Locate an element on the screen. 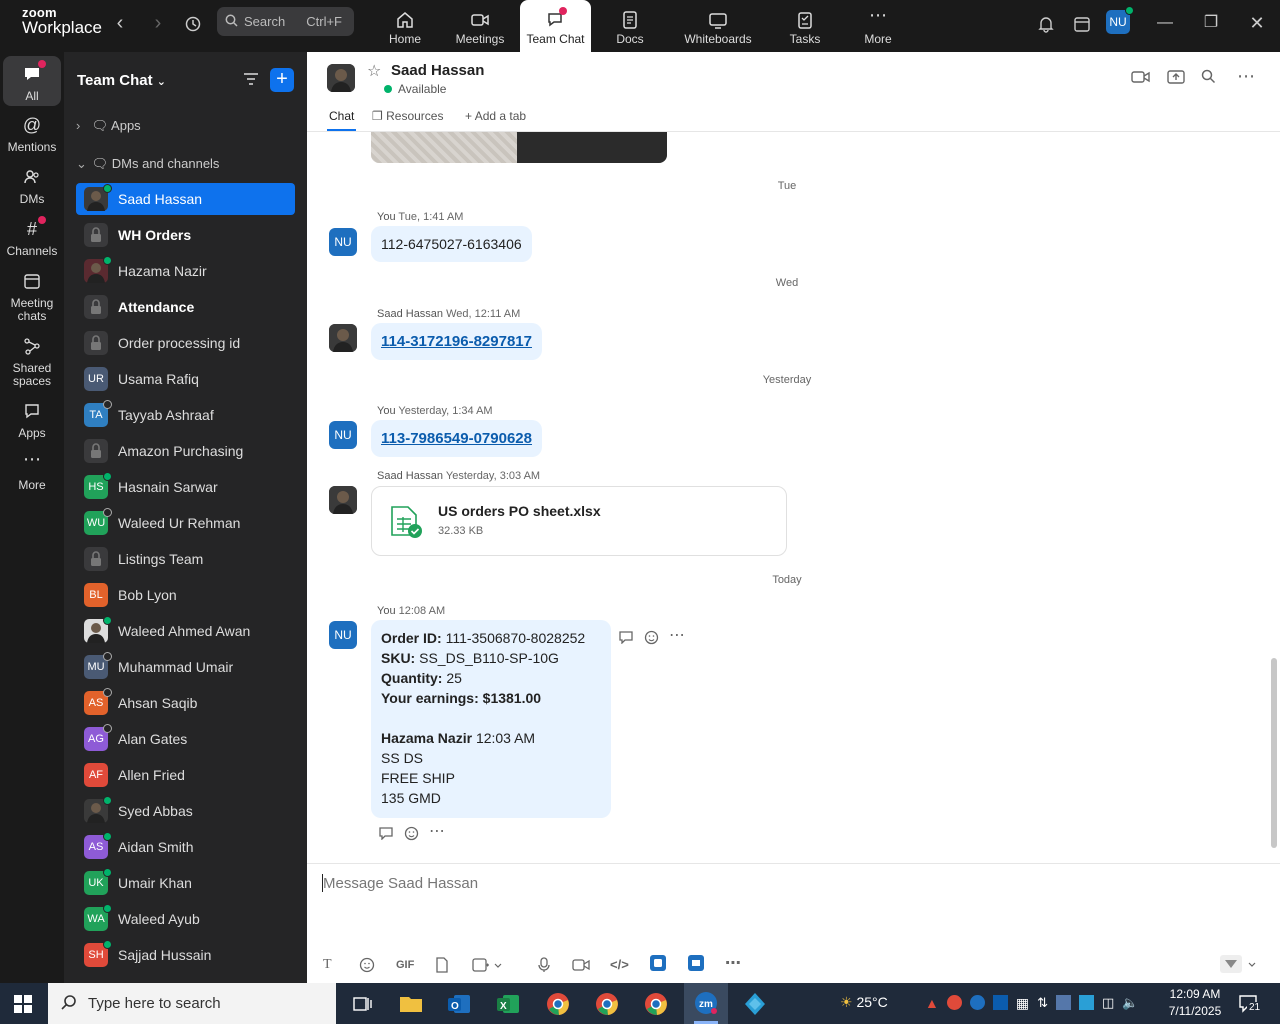 The height and width of the screenshot is (1024, 1280). outlook-tray-icon is located at coordinates (1000, 1002).